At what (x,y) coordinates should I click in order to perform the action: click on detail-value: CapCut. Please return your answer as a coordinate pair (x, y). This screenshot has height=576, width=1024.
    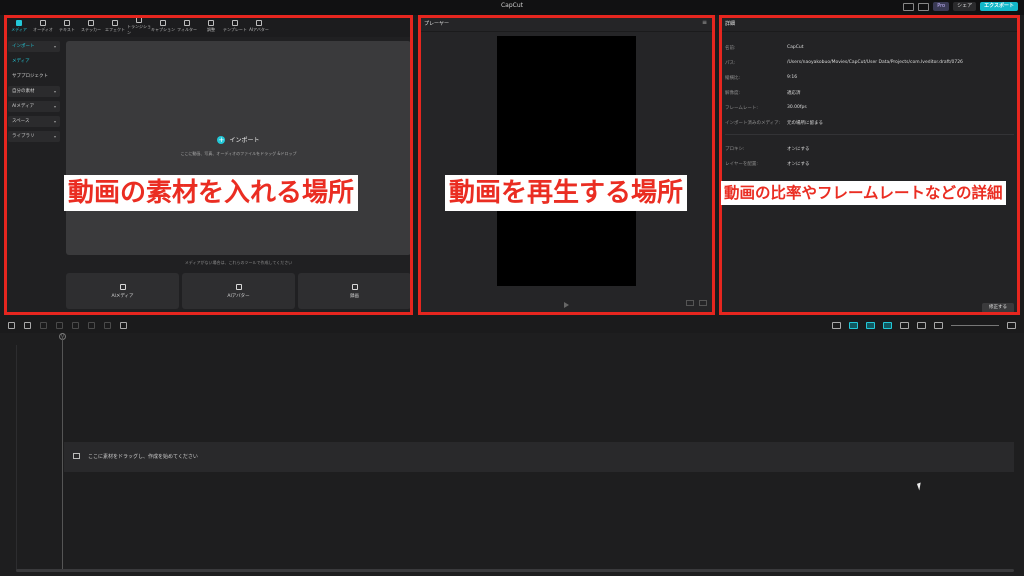
    Looking at the image, I should click on (795, 47).